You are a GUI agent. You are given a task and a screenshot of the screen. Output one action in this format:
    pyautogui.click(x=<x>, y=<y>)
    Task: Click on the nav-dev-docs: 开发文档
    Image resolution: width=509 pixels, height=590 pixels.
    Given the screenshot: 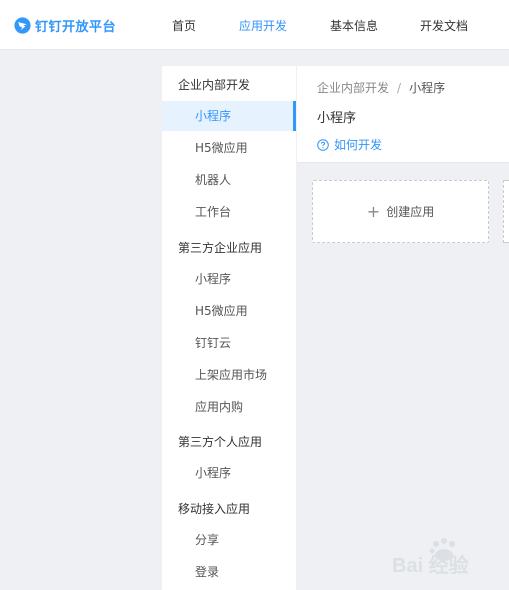 What is the action you would take?
    pyautogui.click(x=444, y=25)
    